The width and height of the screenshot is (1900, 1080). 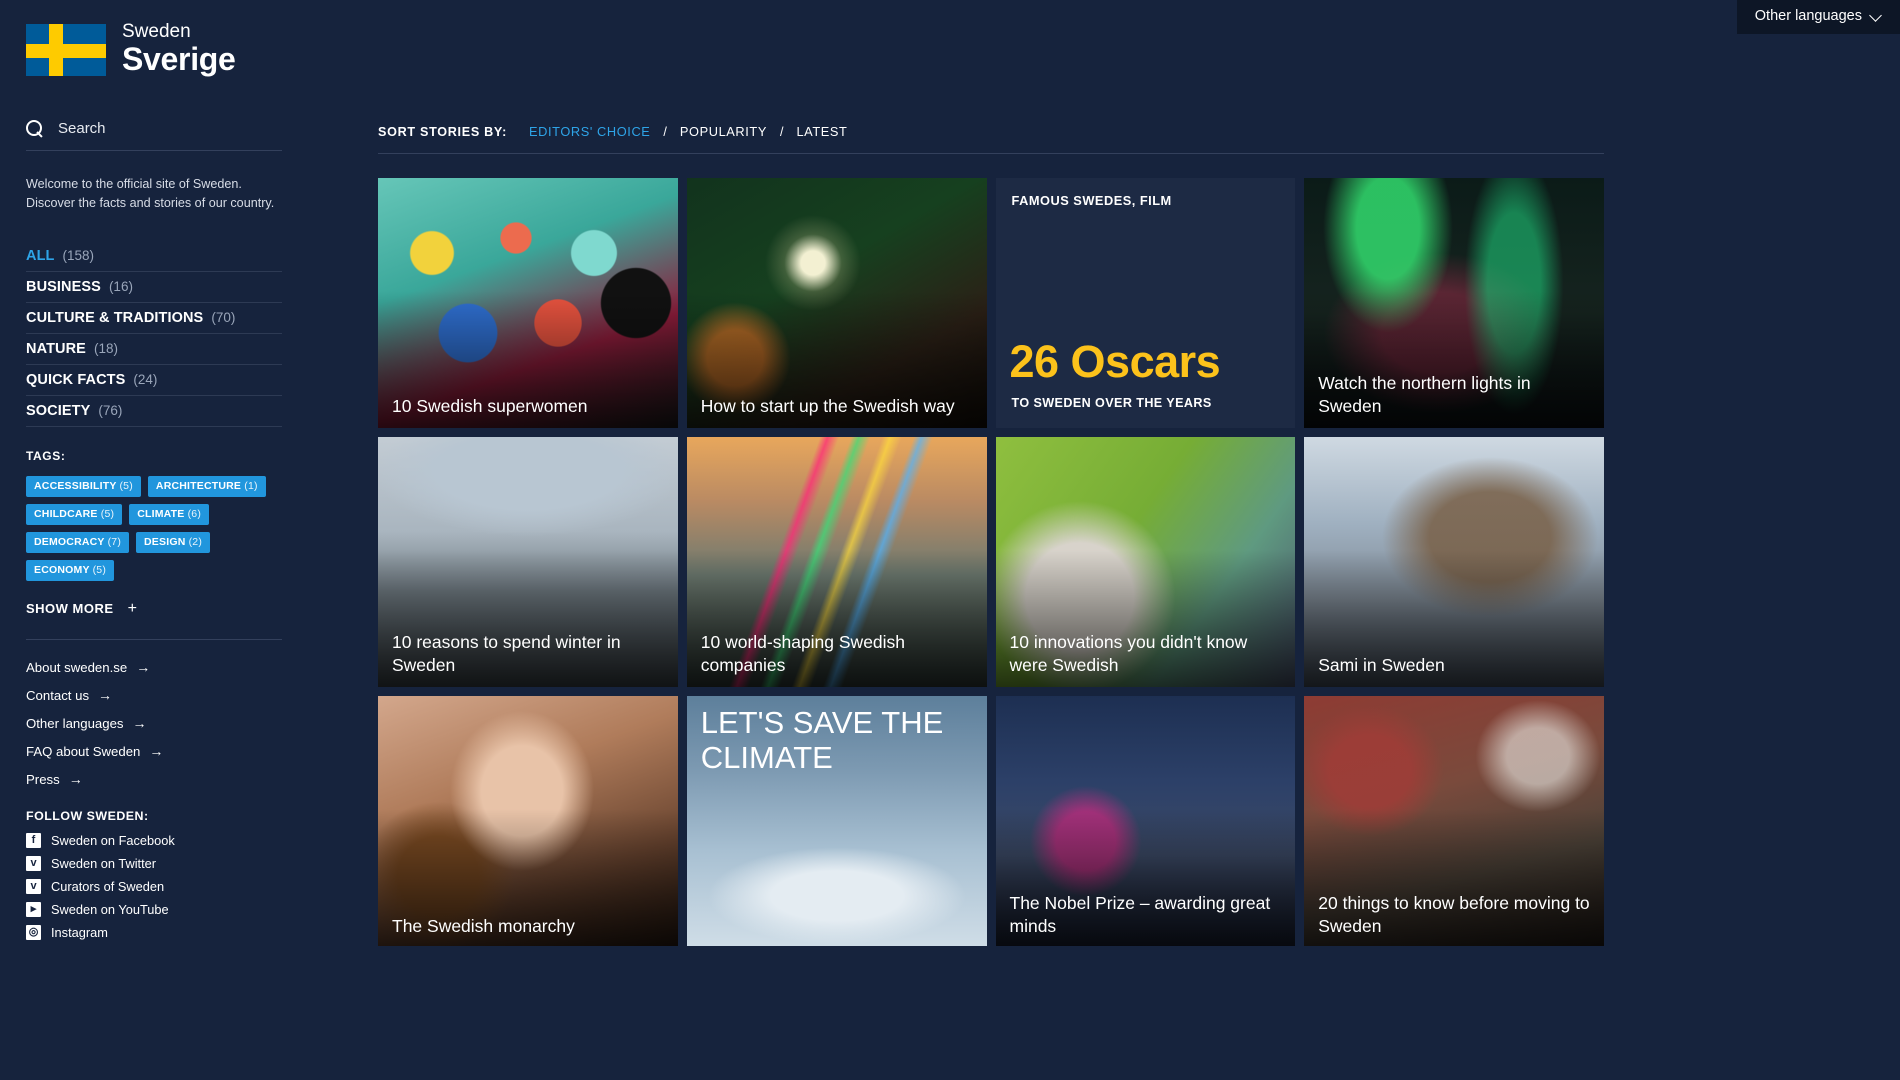 What do you see at coordinates (66, 513) in the screenshot?
I see `tag-label: CHILDCARE` at bounding box center [66, 513].